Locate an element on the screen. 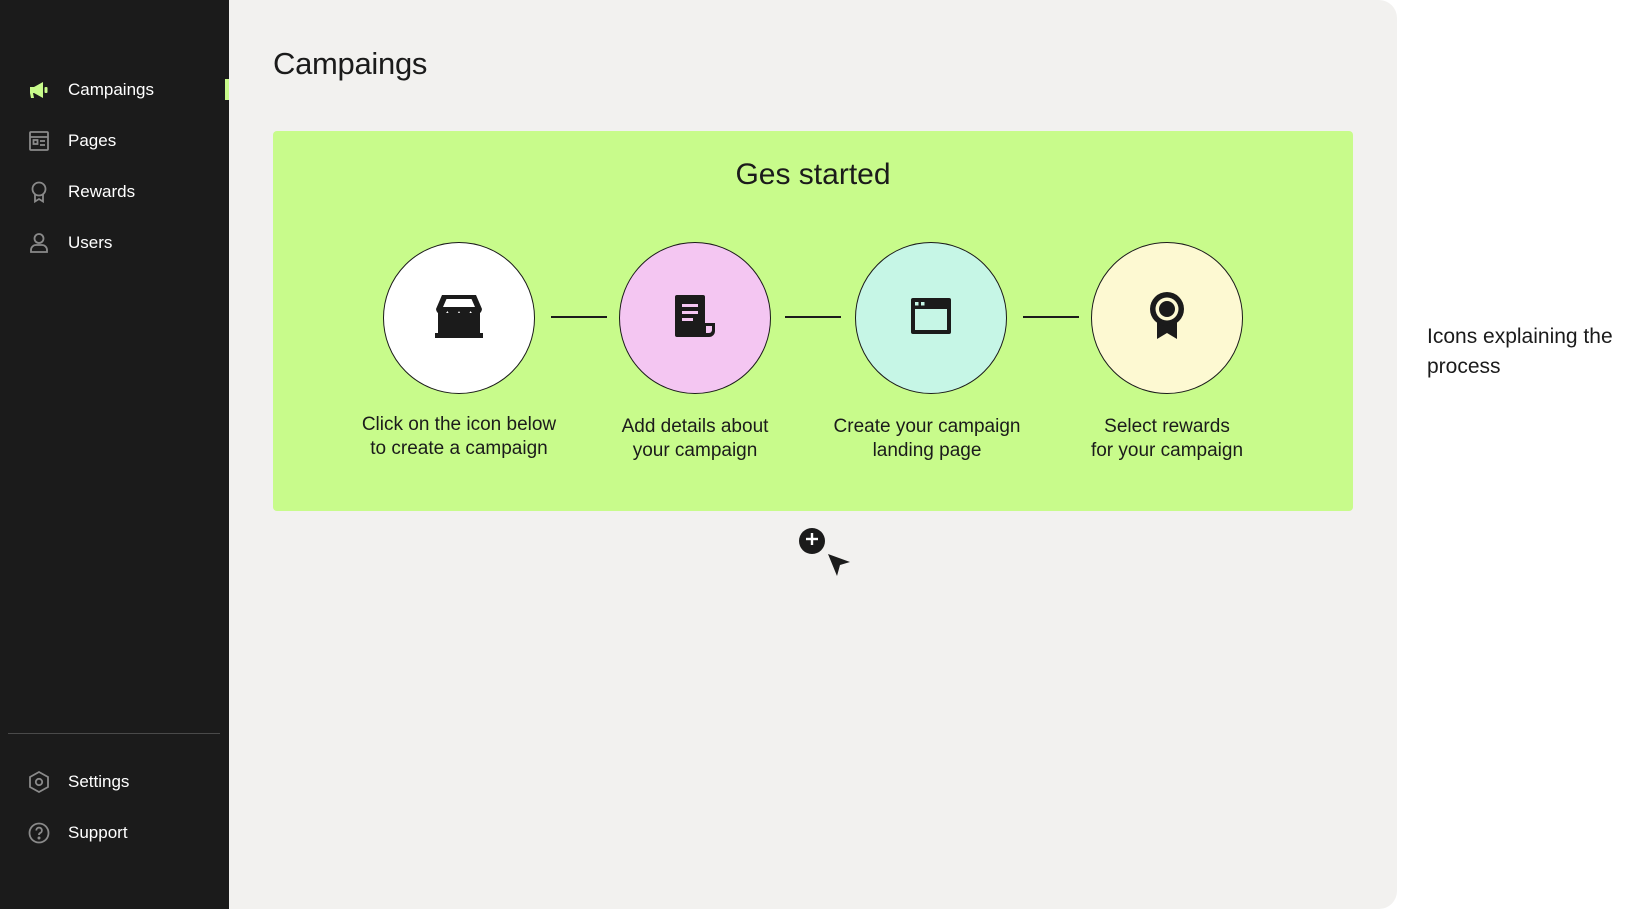  mouse-cursor-icon is located at coordinates (839, 565).